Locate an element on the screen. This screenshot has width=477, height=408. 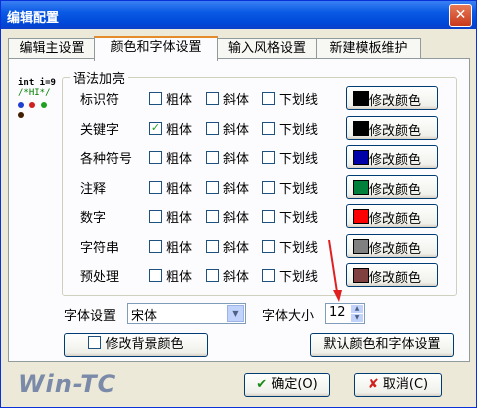
annotation-arrow-icon is located at coordinates (335, 270).